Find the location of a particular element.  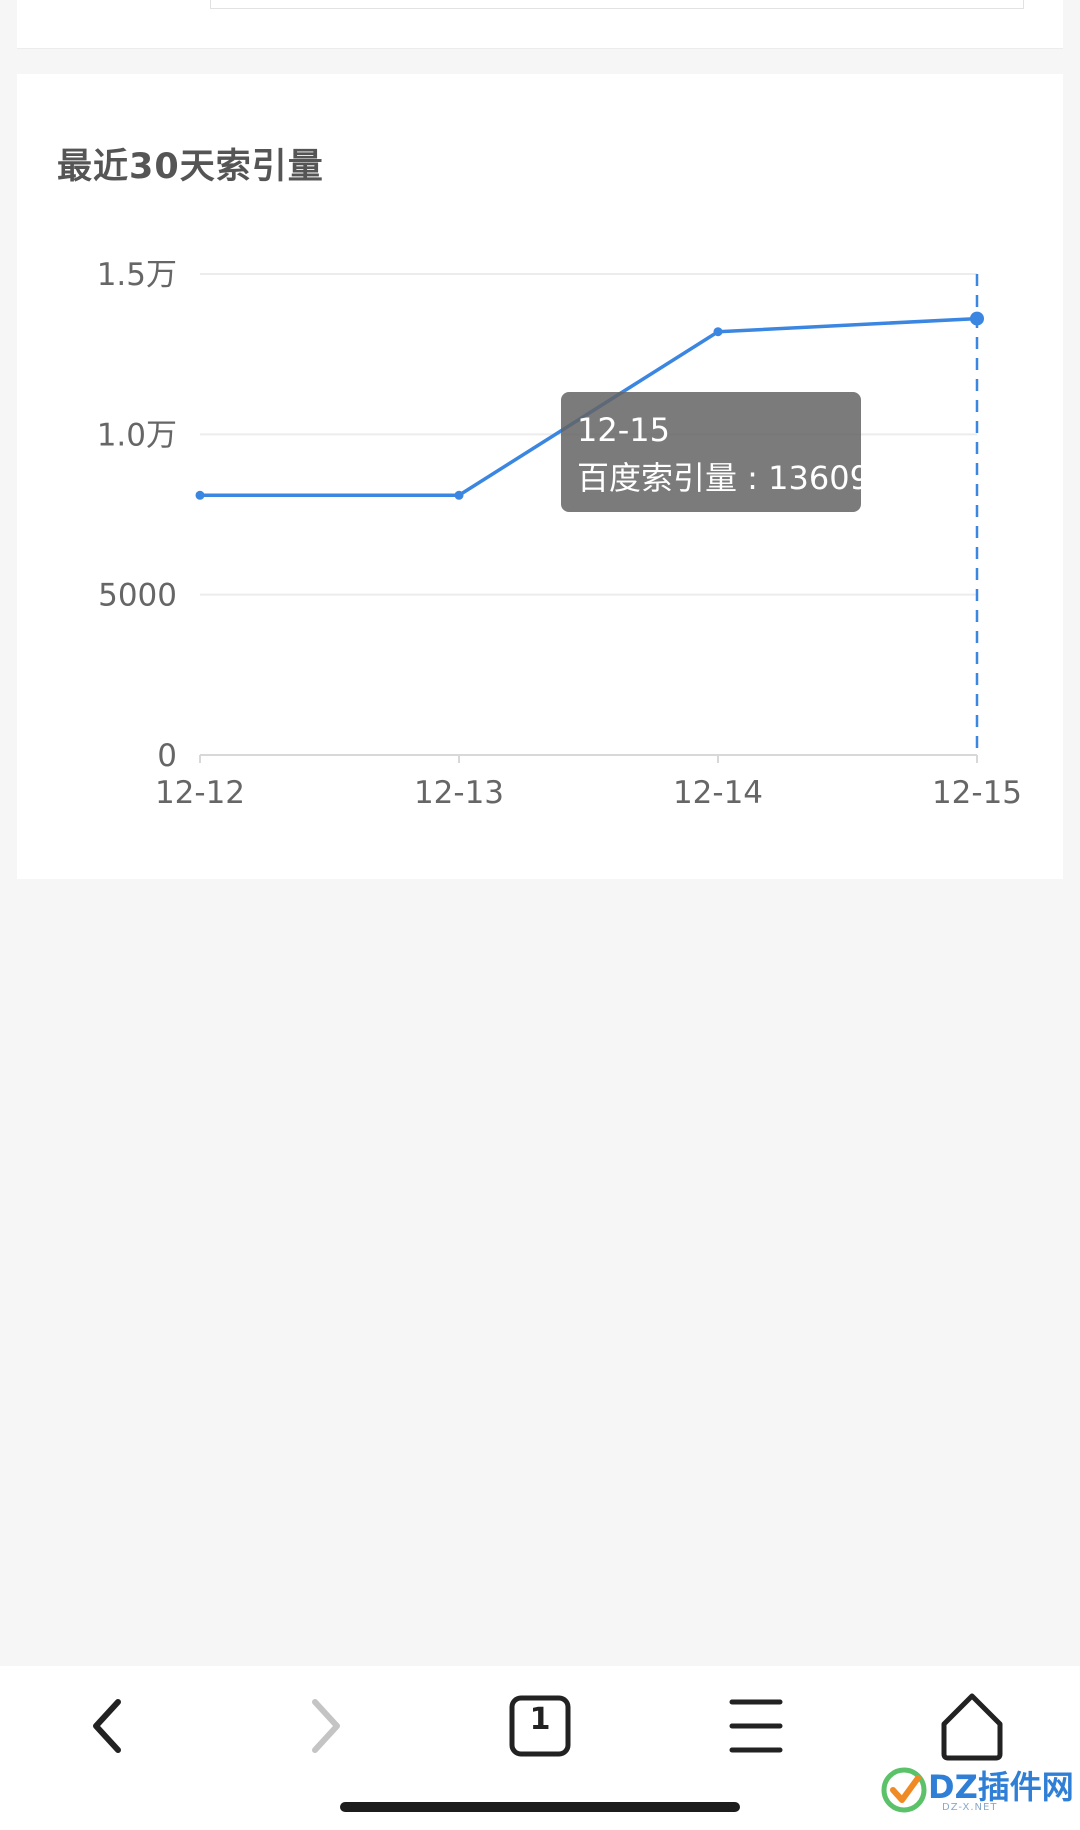

y-tick-label: 1.5万 is located at coordinates (137, 275).